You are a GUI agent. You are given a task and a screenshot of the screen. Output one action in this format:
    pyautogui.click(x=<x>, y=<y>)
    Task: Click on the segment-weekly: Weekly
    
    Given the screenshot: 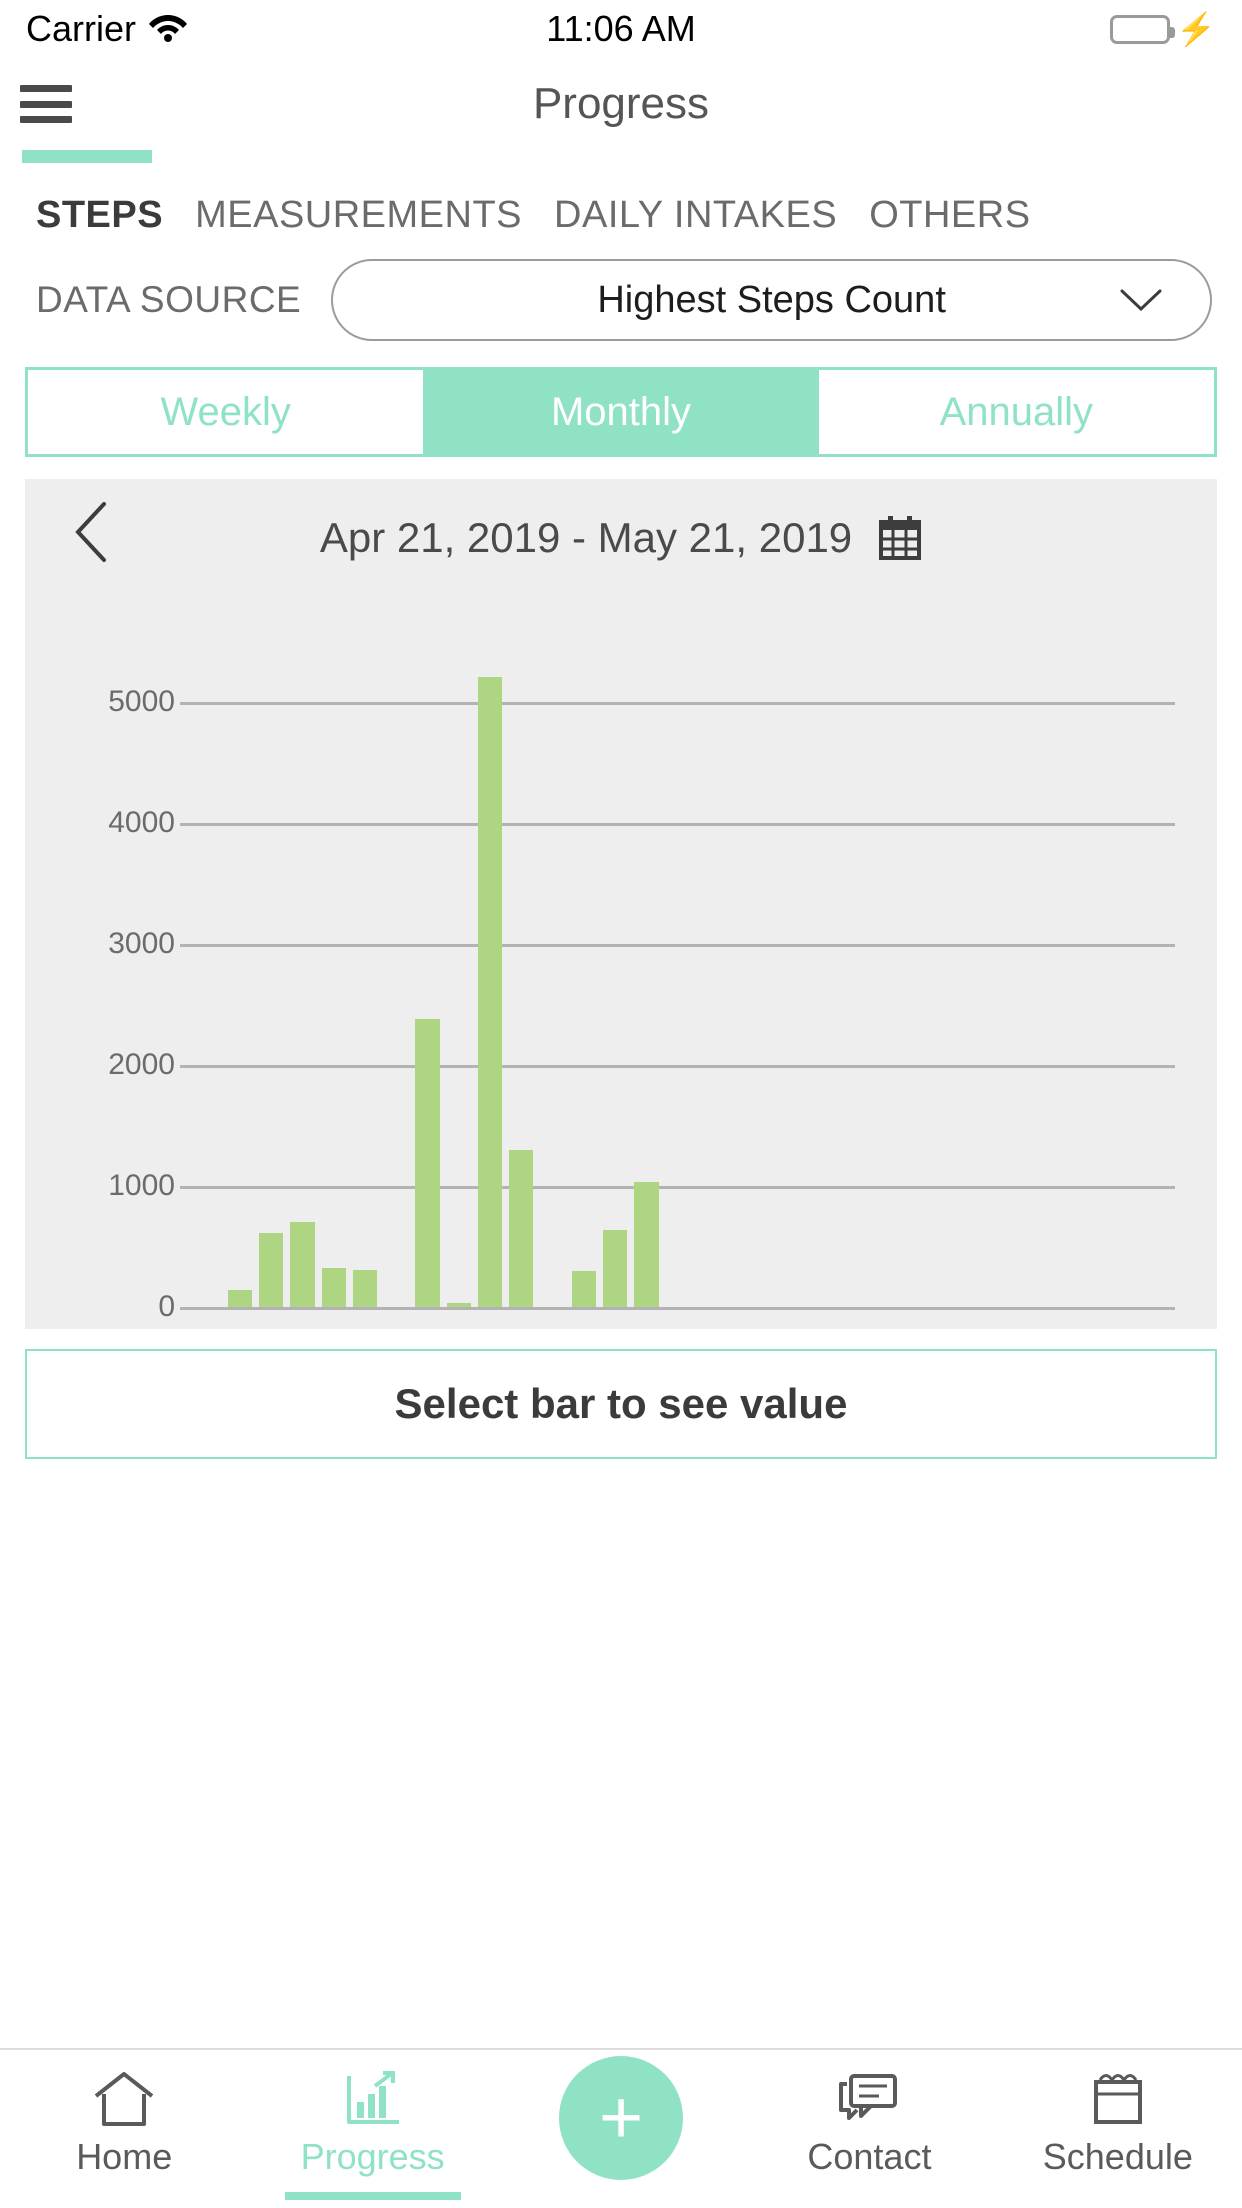 What is the action you would take?
    pyautogui.click(x=226, y=412)
    